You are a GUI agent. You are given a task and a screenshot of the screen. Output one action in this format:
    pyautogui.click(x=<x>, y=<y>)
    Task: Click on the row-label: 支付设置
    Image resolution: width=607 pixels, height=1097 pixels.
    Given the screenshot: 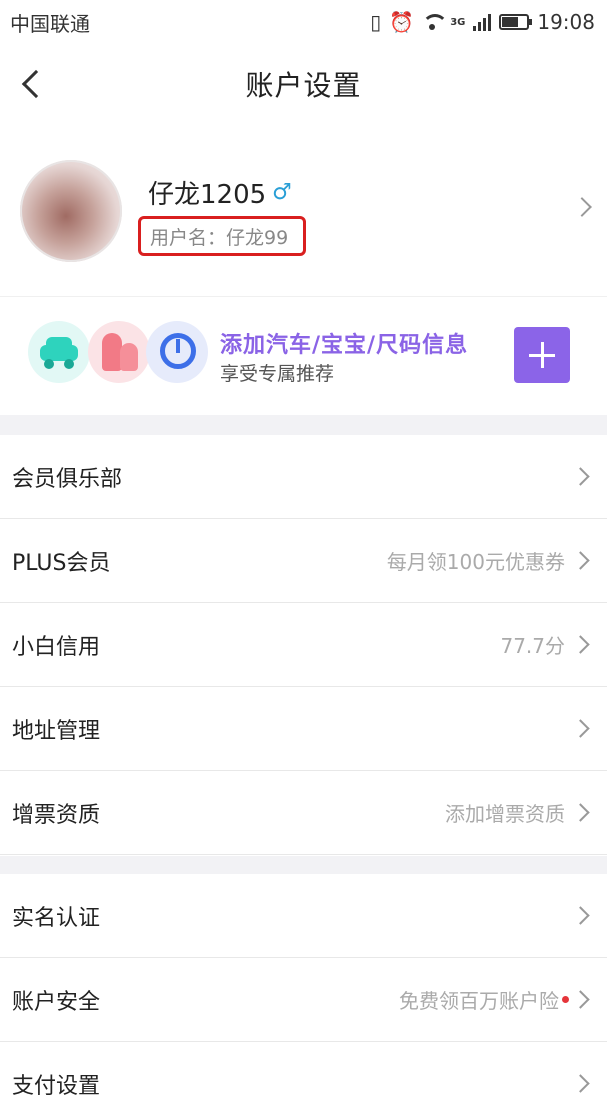 What is the action you would take?
    pyautogui.click(x=56, y=1085)
    